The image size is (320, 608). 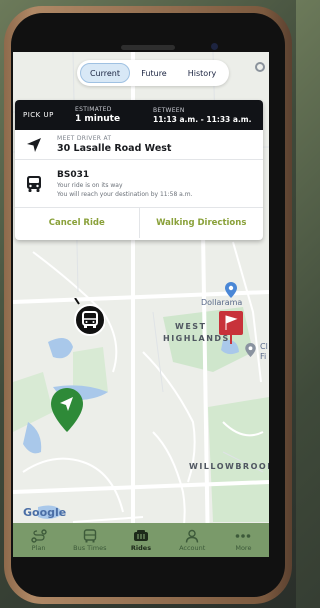 What do you see at coordinates (192, 536) in the screenshot?
I see `person-icon` at bounding box center [192, 536].